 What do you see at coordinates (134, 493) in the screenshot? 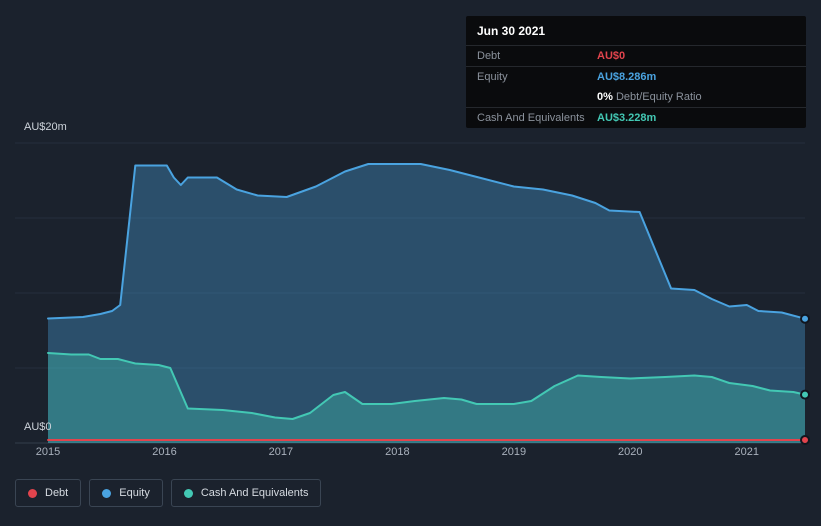
I see `legend-label: Equity` at bounding box center [134, 493].